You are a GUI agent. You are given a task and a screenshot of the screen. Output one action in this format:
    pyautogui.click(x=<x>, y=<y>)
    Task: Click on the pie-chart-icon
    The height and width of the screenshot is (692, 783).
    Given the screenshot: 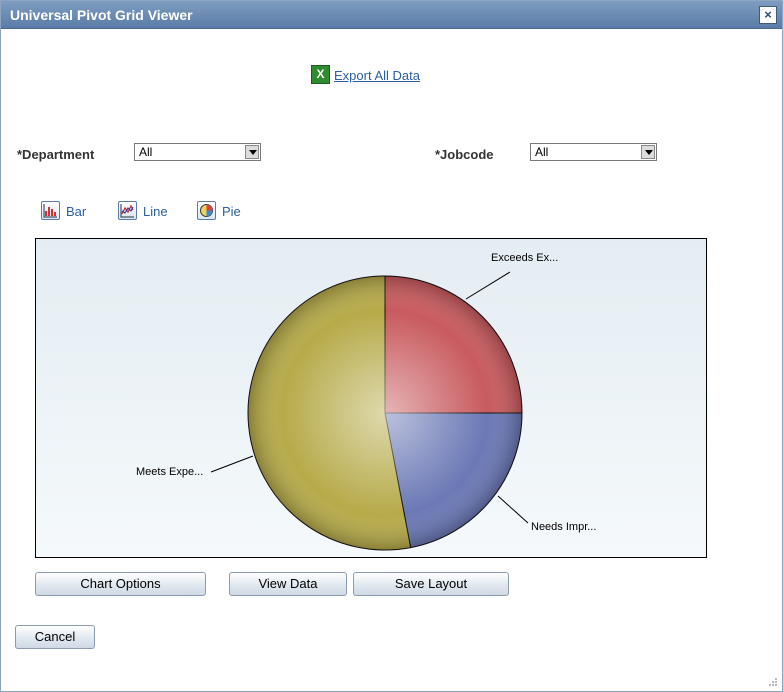 What is the action you would take?
    pyautogui.click(x=206, y=210)
    